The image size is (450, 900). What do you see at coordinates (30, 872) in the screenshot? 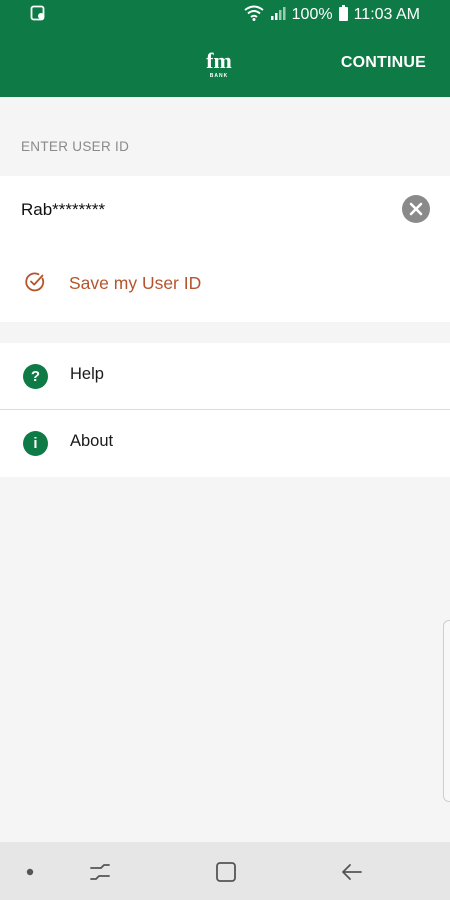
I see `dot-icon` at bounding box center [30, 872].